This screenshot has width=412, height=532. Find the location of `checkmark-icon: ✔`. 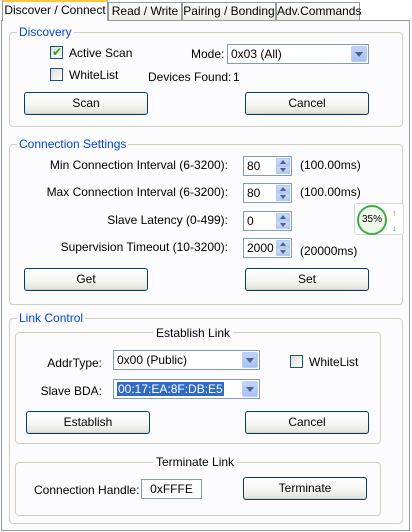

checkmark-icon: ✔ is located at coordinates (57, 52).